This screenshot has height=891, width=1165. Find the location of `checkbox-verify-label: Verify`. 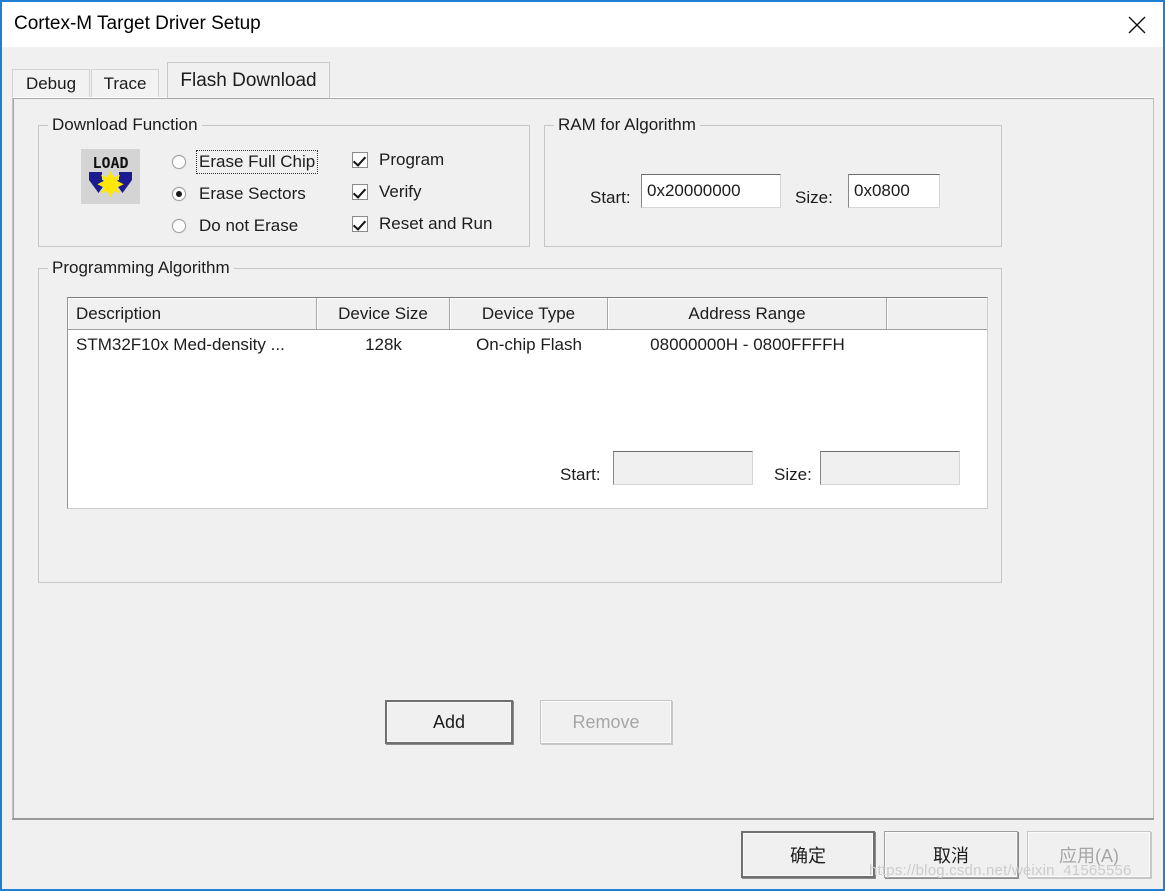

checkbox-verify-label: Verify is located at coordinates (400, 191).